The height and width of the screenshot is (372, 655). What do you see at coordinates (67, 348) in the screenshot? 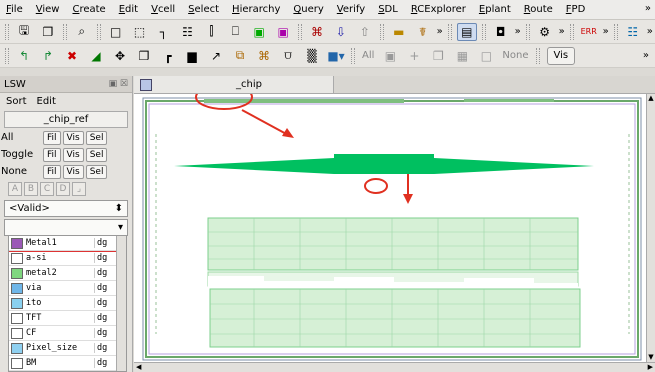
I see `layer-row: Pixel_size dg` at bounding box center [67, 348].